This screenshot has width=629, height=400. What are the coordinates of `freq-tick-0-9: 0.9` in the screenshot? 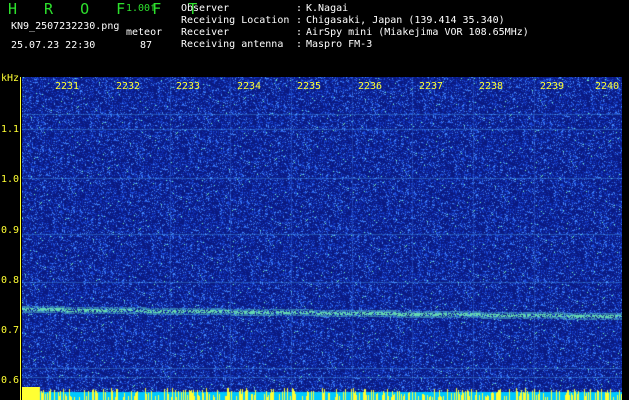 It's located at (10, 230).